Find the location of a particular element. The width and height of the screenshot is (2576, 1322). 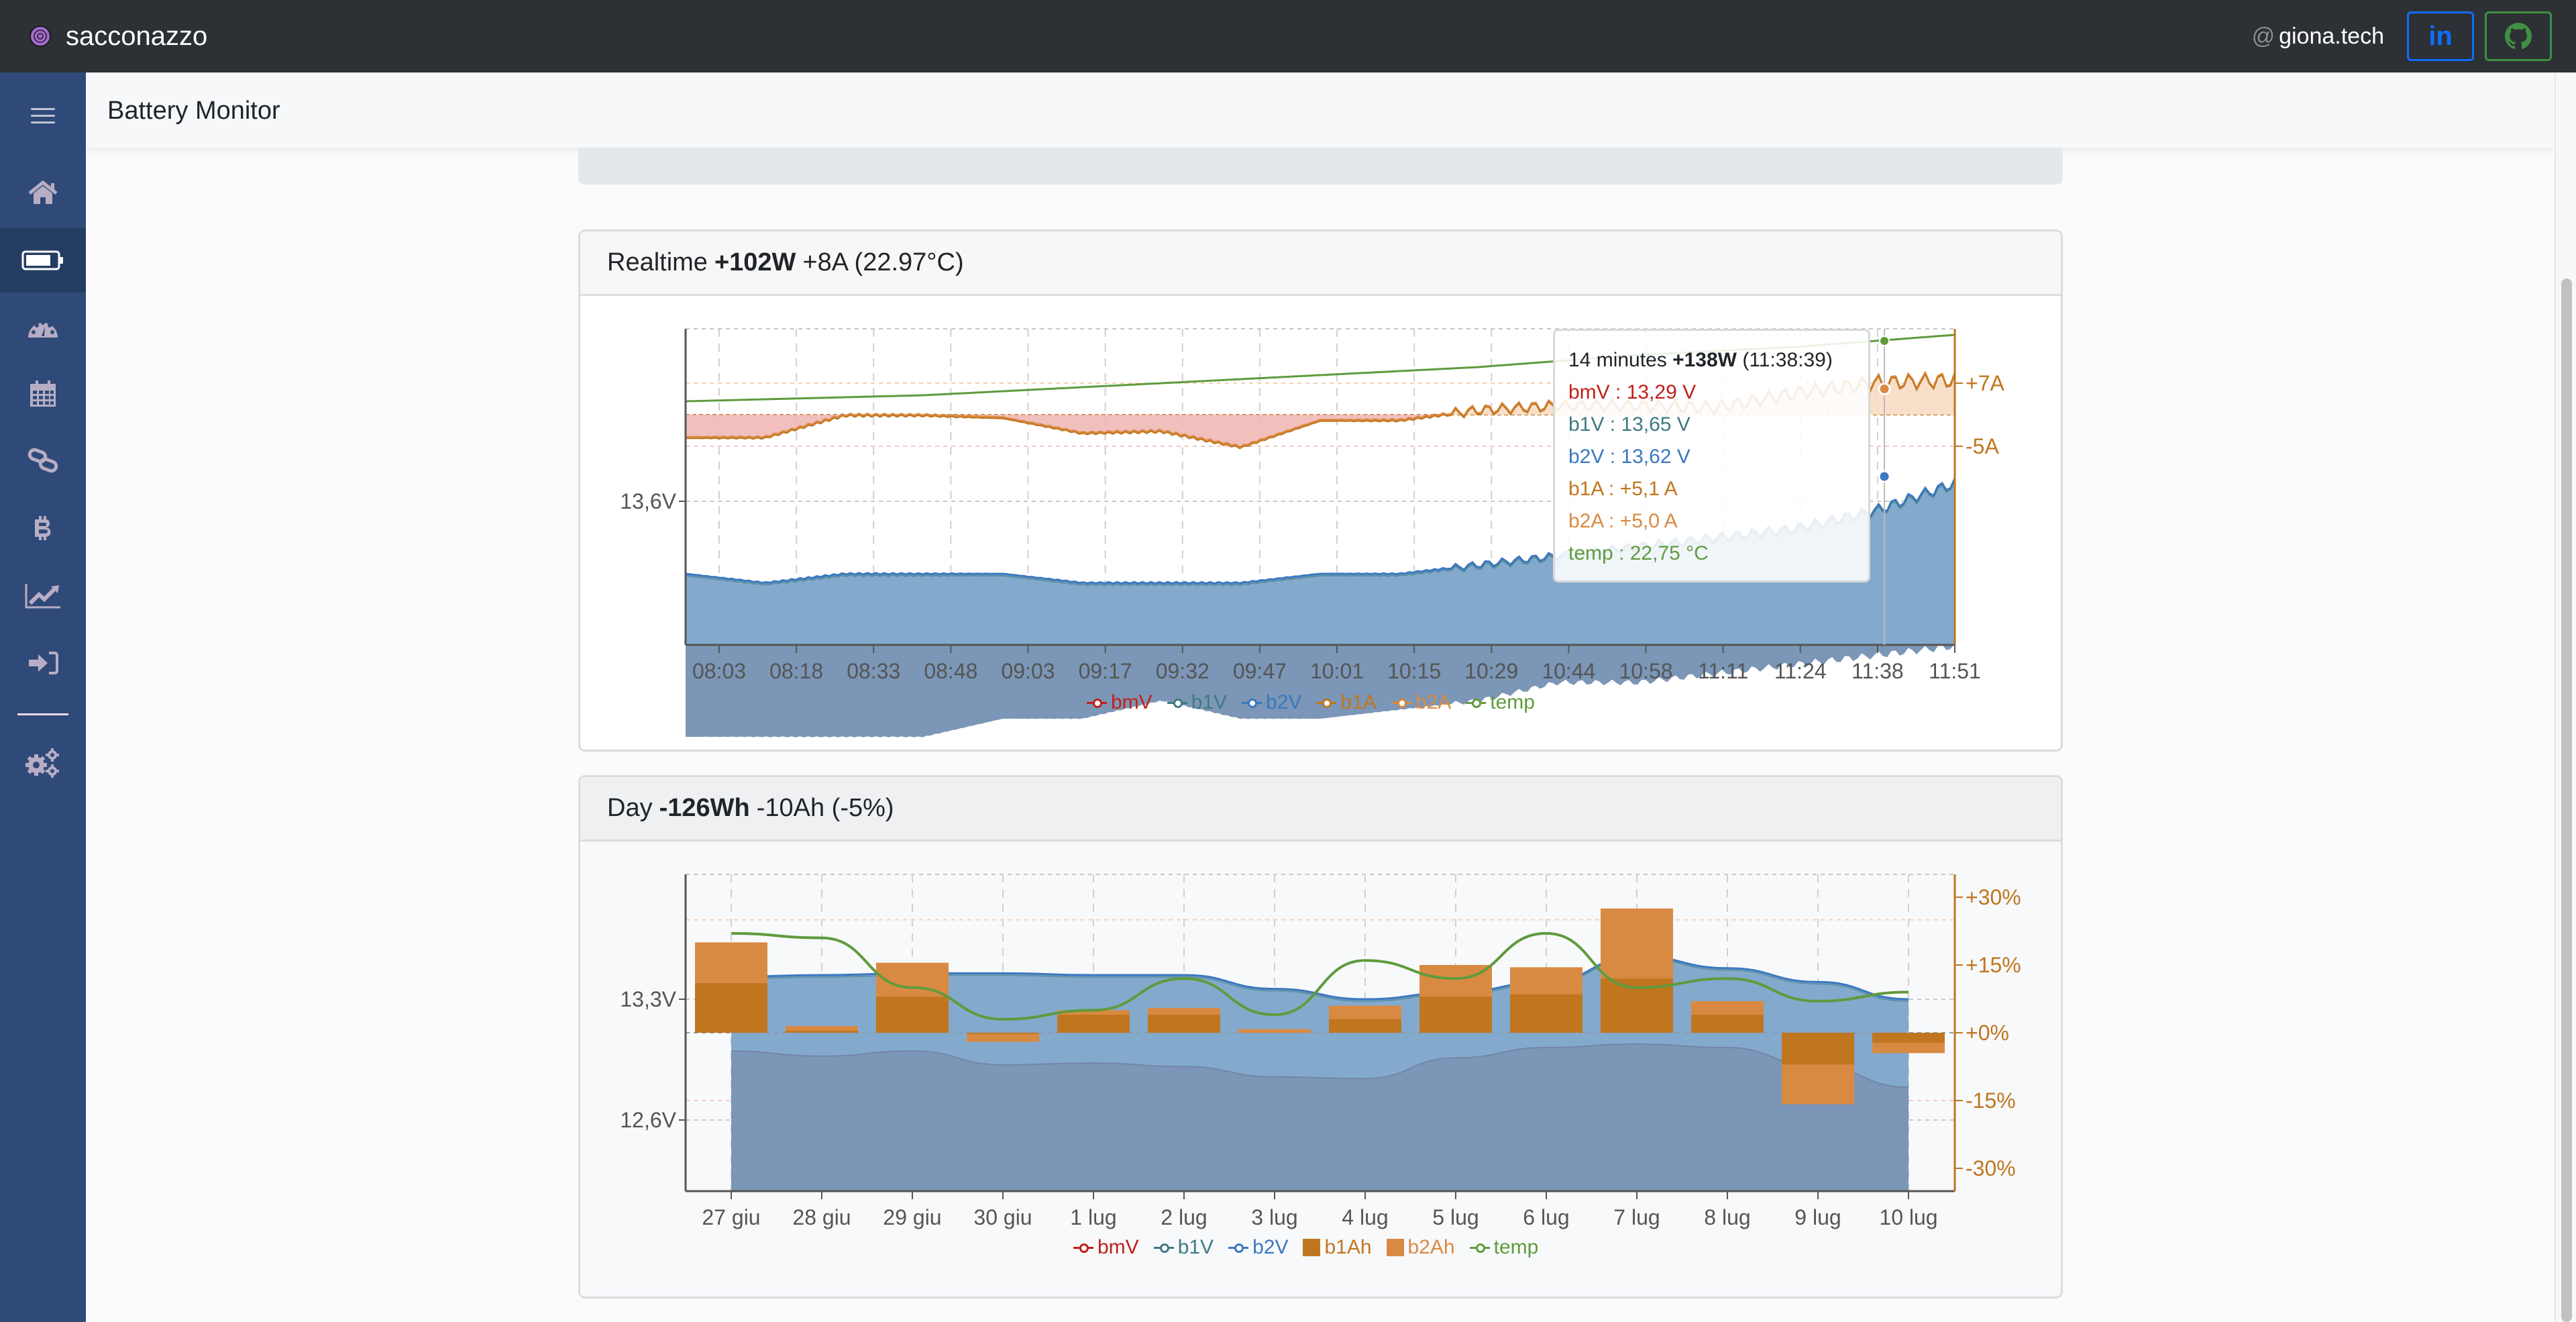

page-title-bar: Battery Monitor is located at coordinates (1321, 110).